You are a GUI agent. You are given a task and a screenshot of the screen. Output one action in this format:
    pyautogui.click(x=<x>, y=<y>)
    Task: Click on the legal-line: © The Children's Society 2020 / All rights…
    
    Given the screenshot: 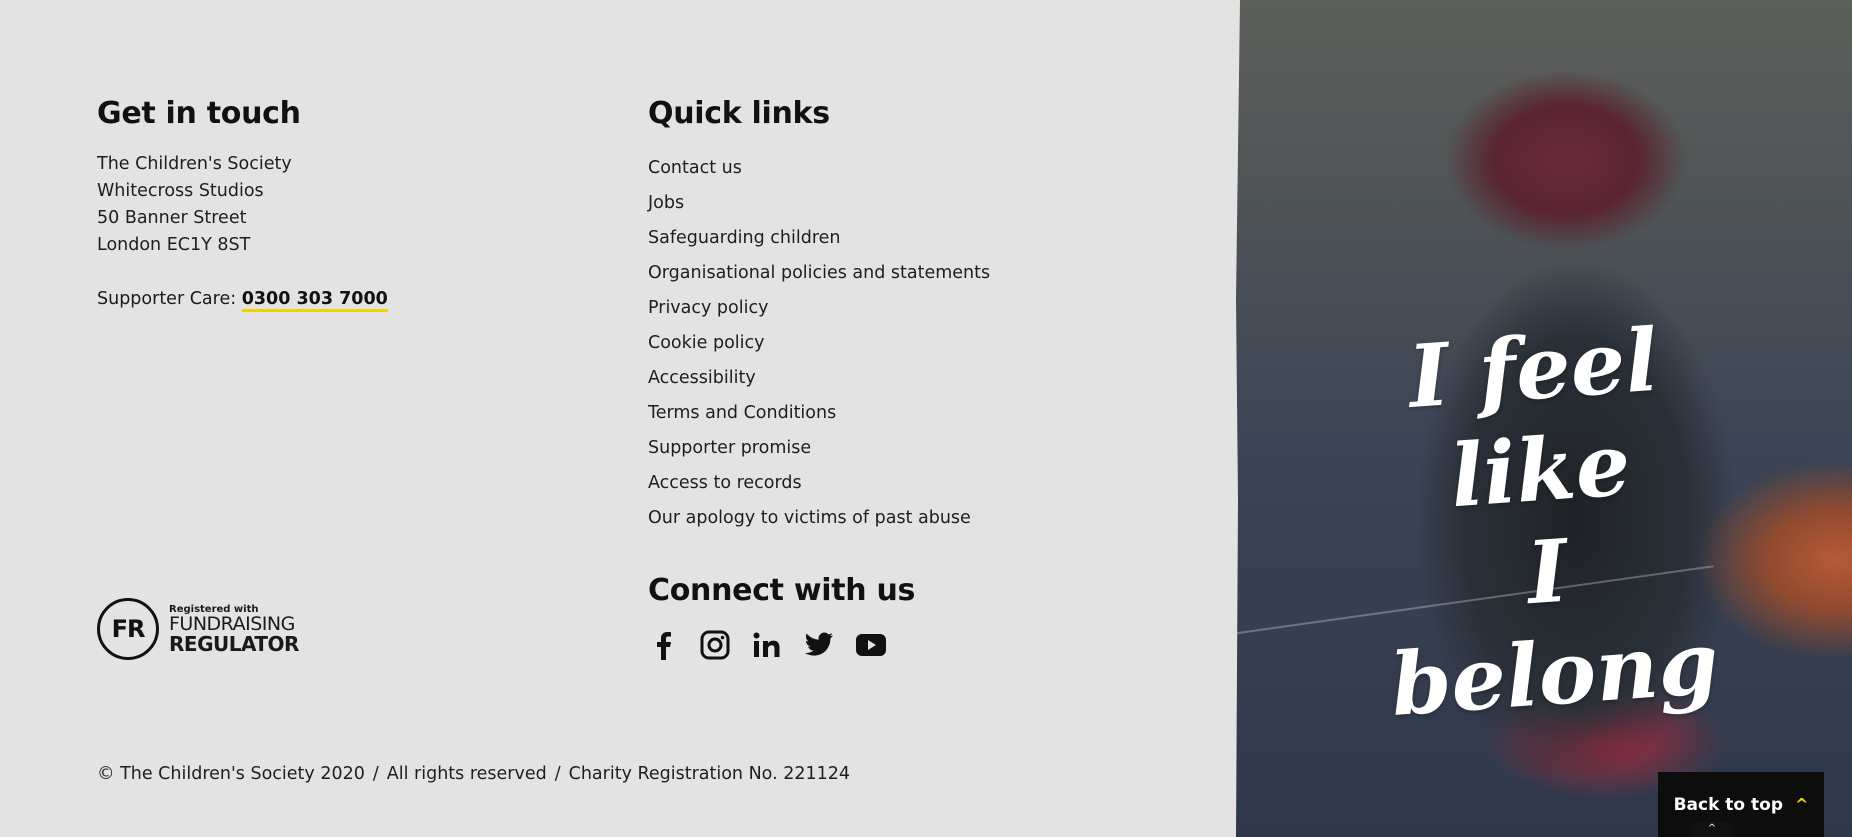 What is the action you would take?
    pyautogui.click(x=473, y=774)
    